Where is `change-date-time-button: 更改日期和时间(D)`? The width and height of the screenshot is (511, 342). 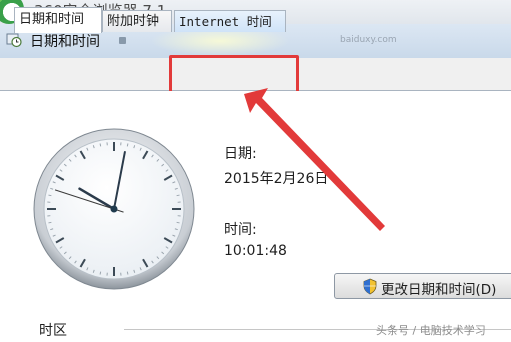
change-date-time-button: 更改日期和时间(D) is located at coordinates (422, 286).